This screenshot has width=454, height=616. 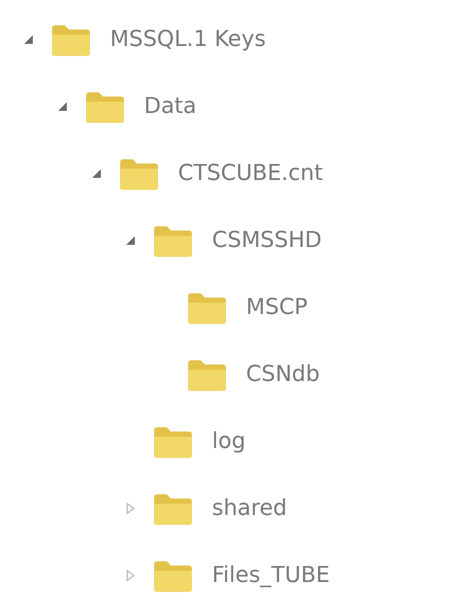 What do you see at coordinates (271, 575) in the screenshot?
I see `folder-name: Files_TUBE` at bounding box center [271, 575].